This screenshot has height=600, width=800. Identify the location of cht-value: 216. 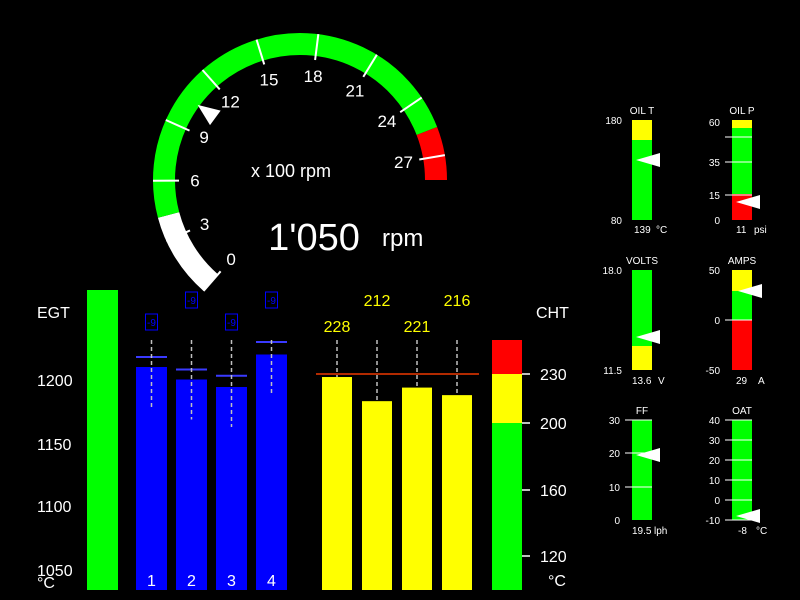
(457, 301).